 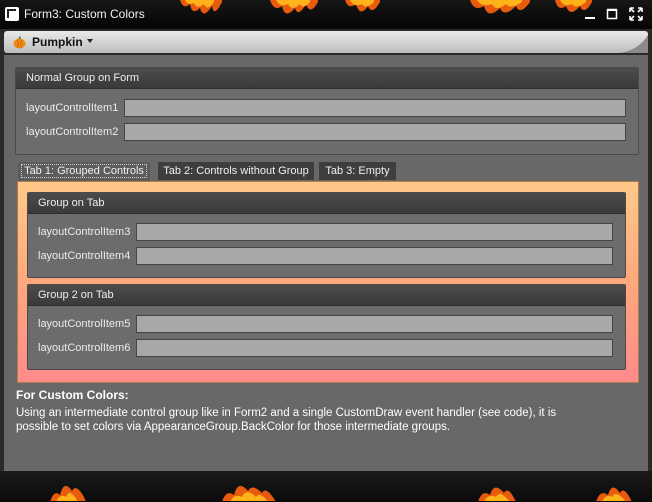 What do you see at coordinates (633, 44) in the screenshot?
I see `menu-swoosh-decoration` at bounding box center [633, 44].